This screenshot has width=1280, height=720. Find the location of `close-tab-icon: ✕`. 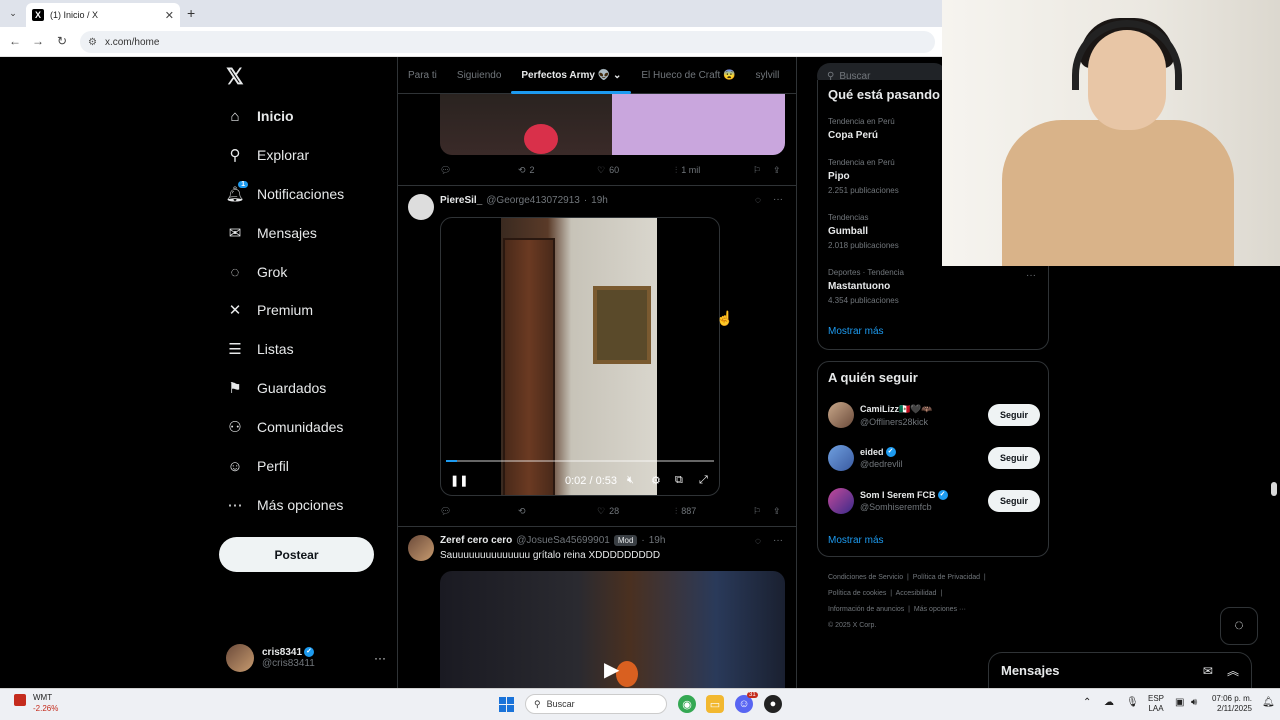

close-tab-icon: ✕ is located at coordinates (169, 15).